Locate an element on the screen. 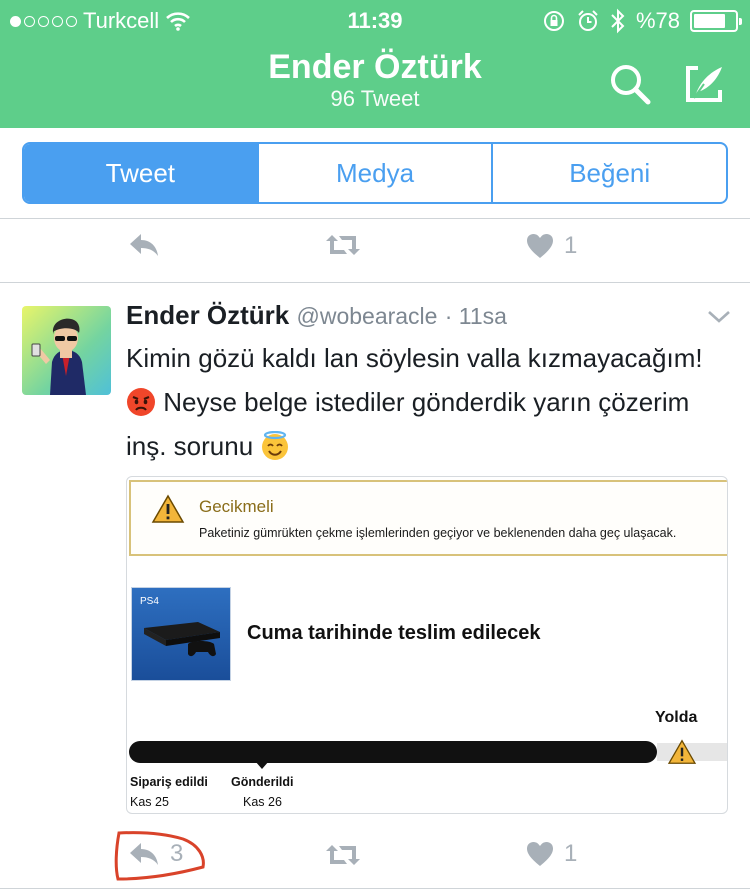 This screenshot has width=750, height=896. tweet-text-line: inş. sorunu is located at coordinates (431, 446).